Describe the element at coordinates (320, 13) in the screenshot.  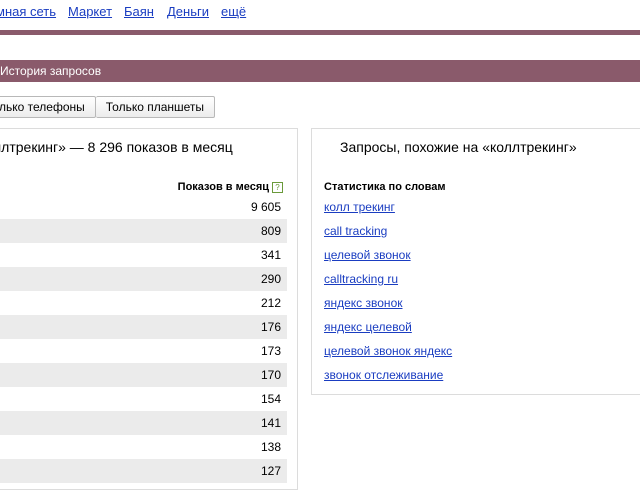
I see `top-navigation: мная сеть Маркет Баян Деньги ещё` at that location.